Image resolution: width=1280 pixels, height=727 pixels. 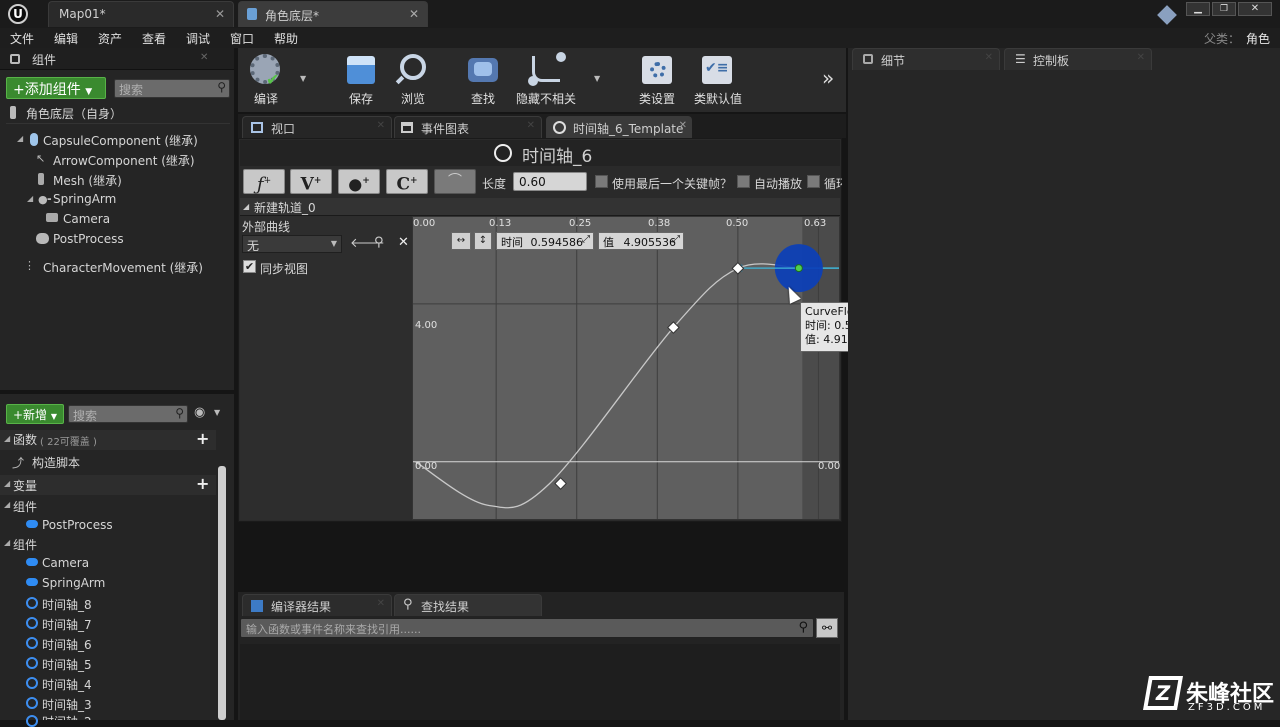 I want to click on add-color-track-button: C+, so click(x=407, y=182).